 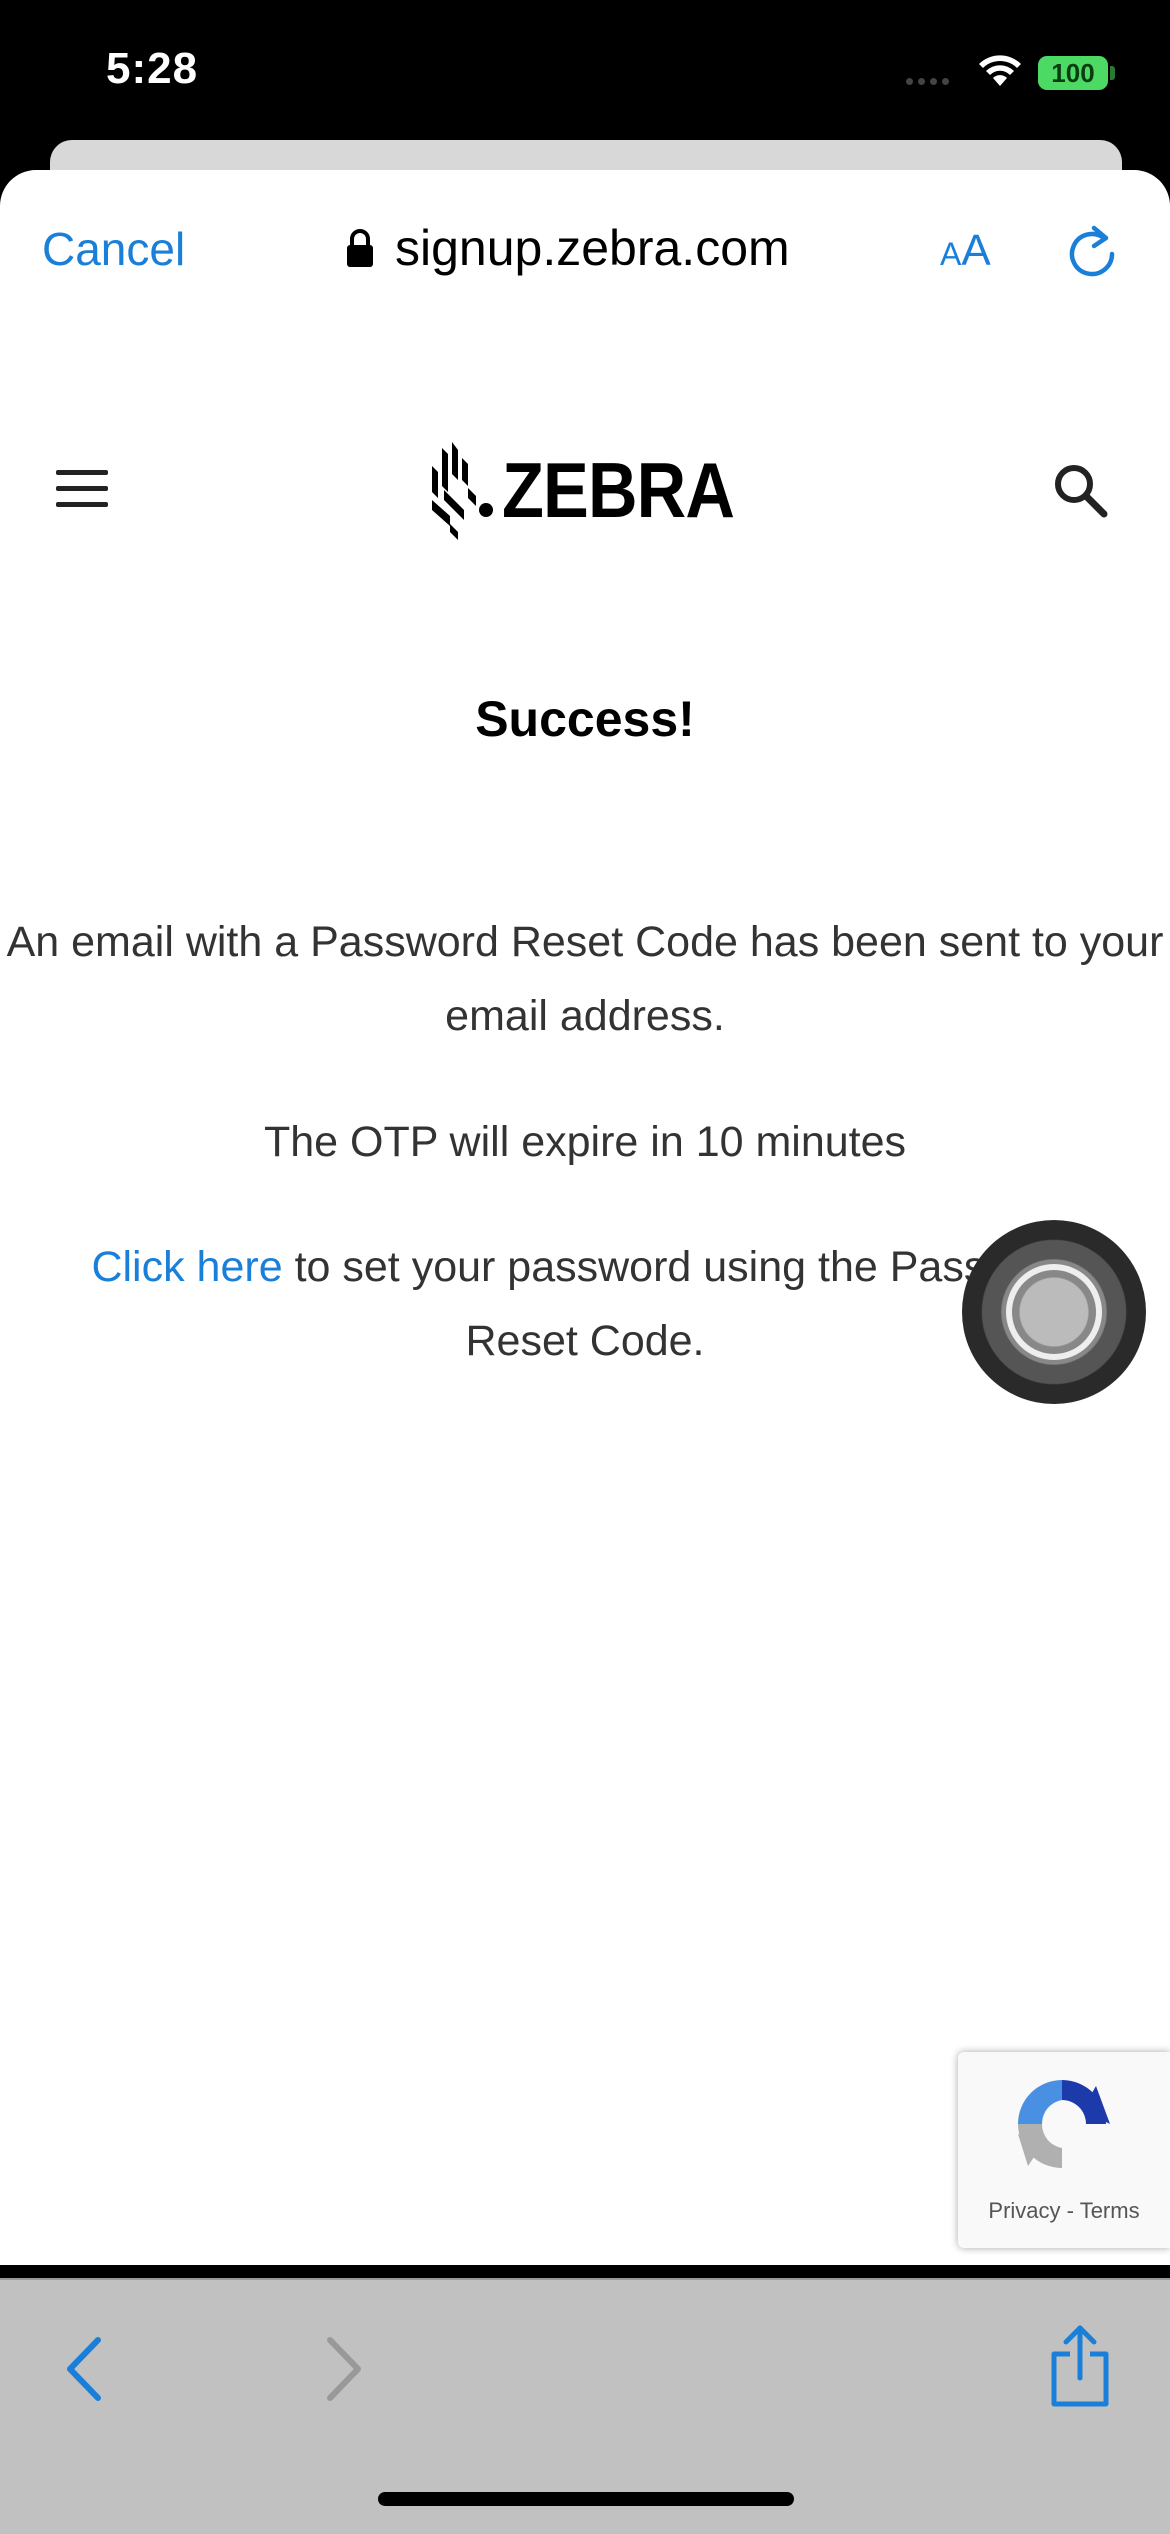 I want to click on status-time: 5:28, so click(x=152, y=68).